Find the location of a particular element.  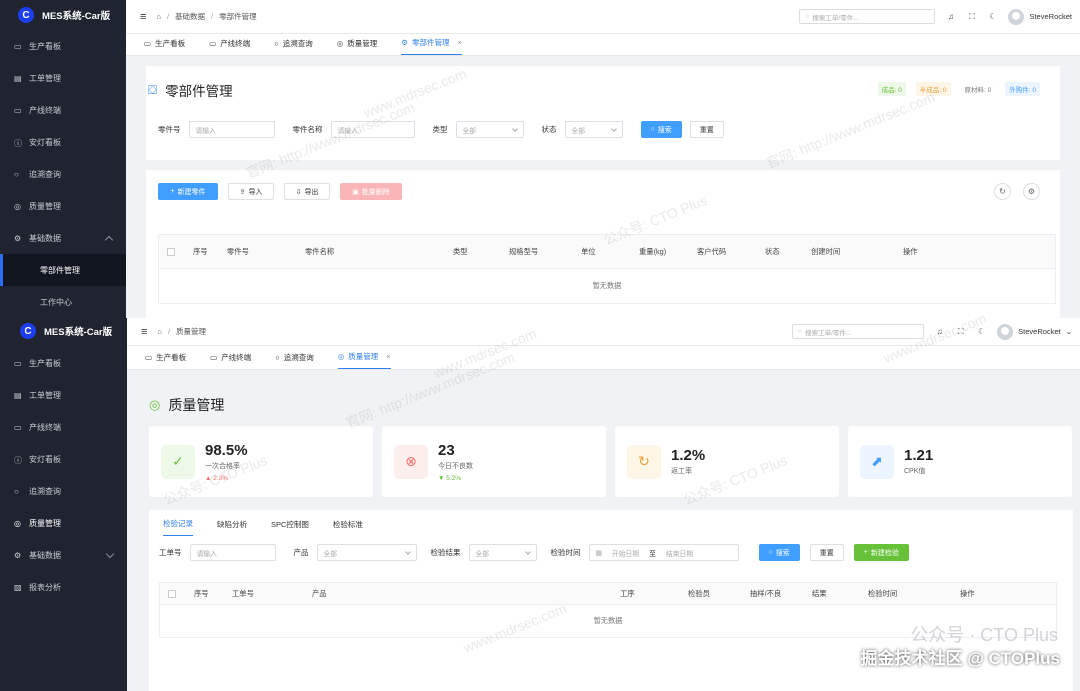

tab-5: ⚙ 零部件管理 × is located at coordinates (431, 46).